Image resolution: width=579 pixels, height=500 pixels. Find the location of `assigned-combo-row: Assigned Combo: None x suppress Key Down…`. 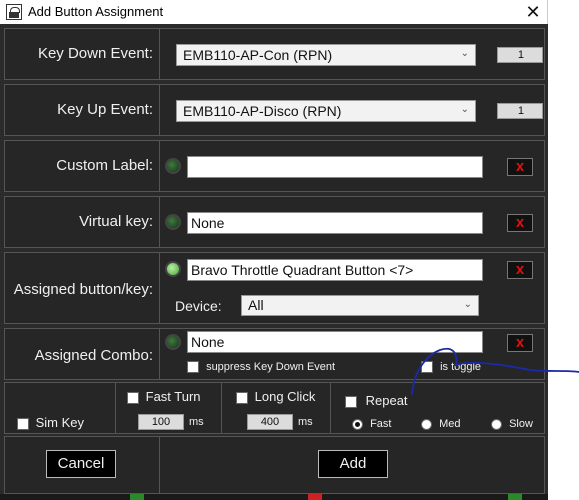

assigned-combo-row: Assigned Combo: None x suppress Key Down… is located at coordinates (274, 354).